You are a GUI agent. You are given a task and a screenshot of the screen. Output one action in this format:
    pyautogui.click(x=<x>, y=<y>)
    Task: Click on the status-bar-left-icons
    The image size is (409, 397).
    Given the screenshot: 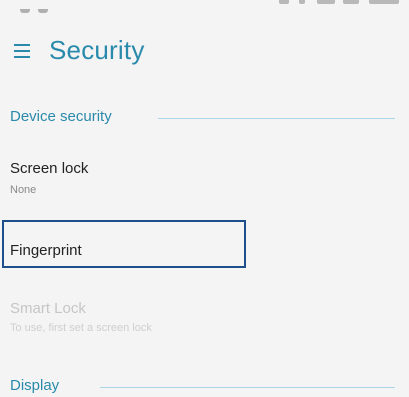 What is the action you would take?
    pyautogui.click(x=40, y=6)
    